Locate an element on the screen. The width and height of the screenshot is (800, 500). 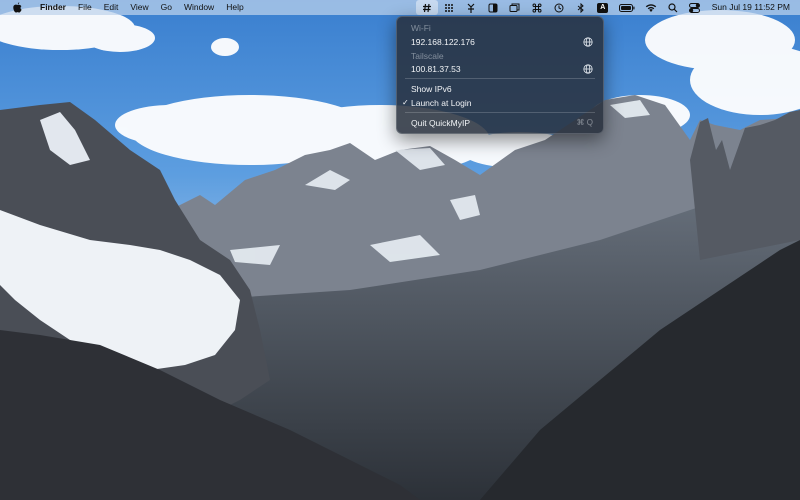
menu-bar-left: Finder File Edit View Go Window Help is located at coordinates (125, 7).